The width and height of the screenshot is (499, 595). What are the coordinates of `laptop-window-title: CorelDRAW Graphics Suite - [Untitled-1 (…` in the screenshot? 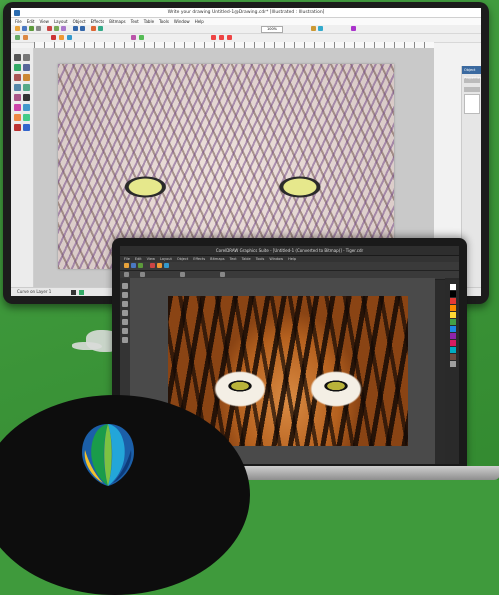 It's located at (289, 250).